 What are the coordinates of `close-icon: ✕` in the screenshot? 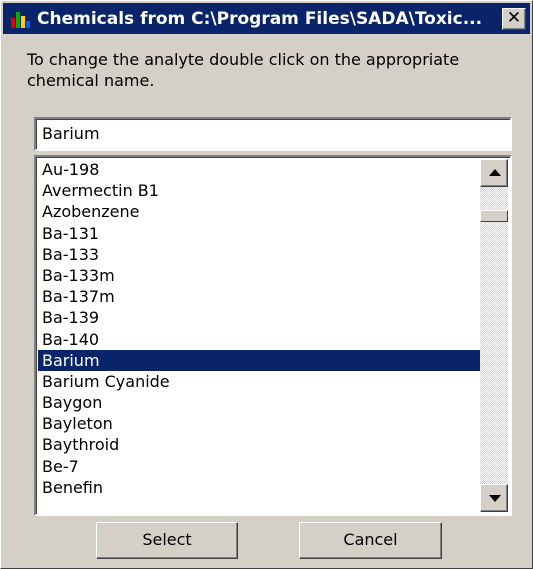 It's located at (514, 18).